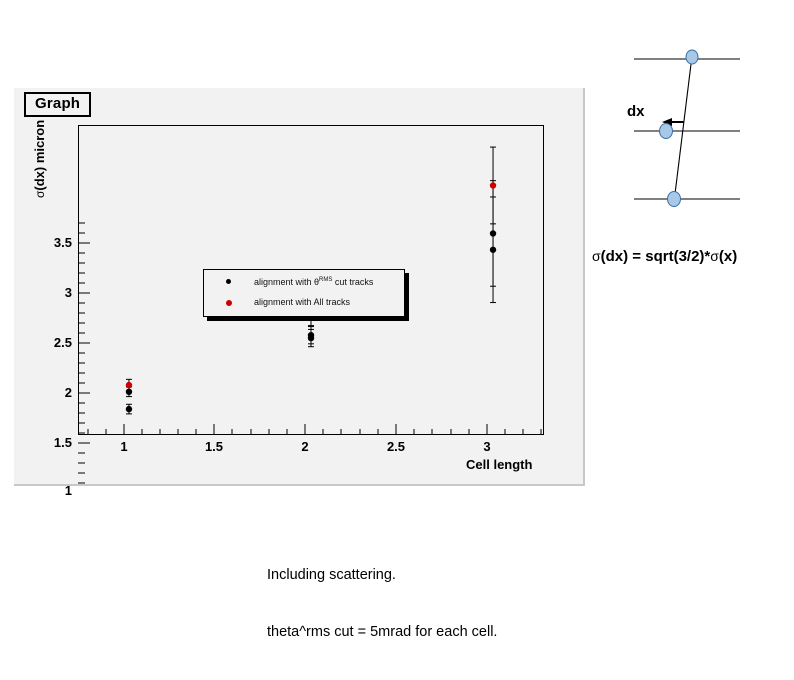 This screenshot has height=680, width=794. I want to click on dx-annotation: dx, so click(636, 111).